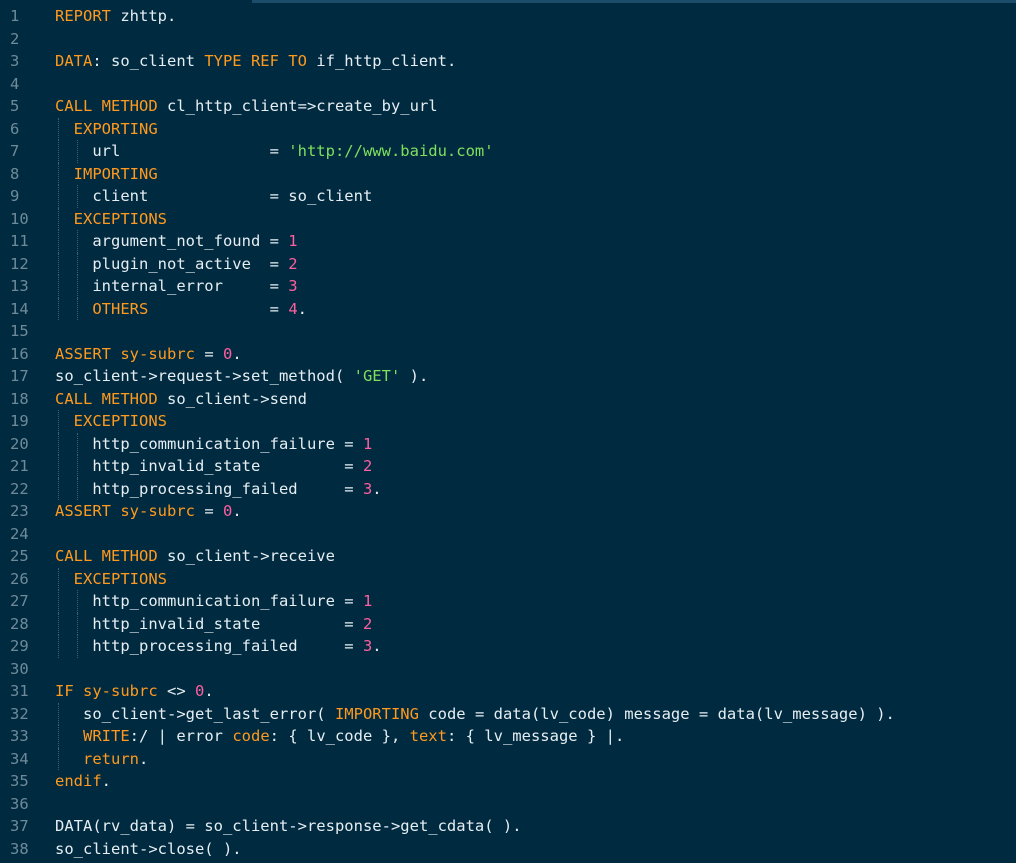 This screenshot has width=1016, height=863. Describe the element at coordinates (508, 218) in the screenshot. I see `code-line: 10 EXCEPTIONS` at that location.